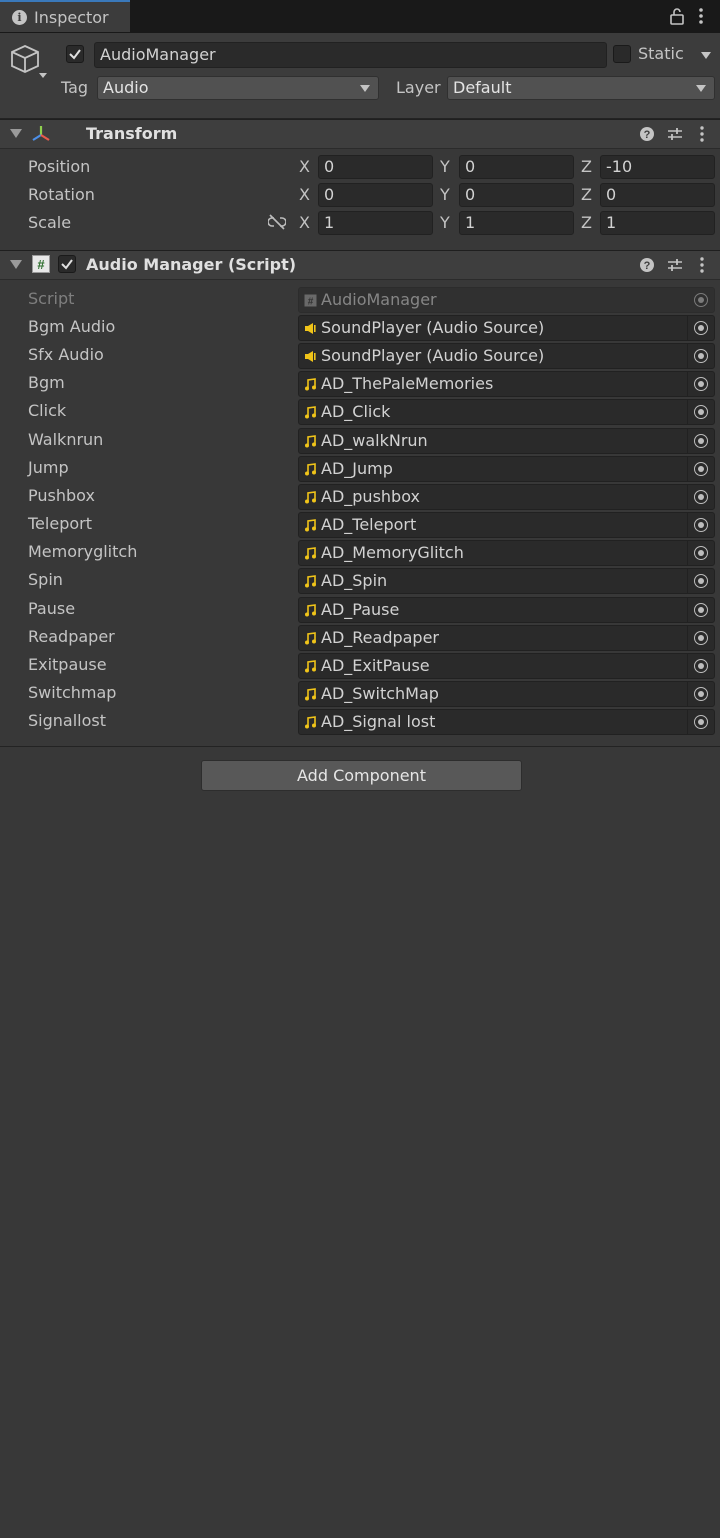 This screenshot has width=720, height=1538. What do you see at coordinates (586, 166) in the screenshot?
I see `axis-z-label: Z` at bounding box center [586, 166].